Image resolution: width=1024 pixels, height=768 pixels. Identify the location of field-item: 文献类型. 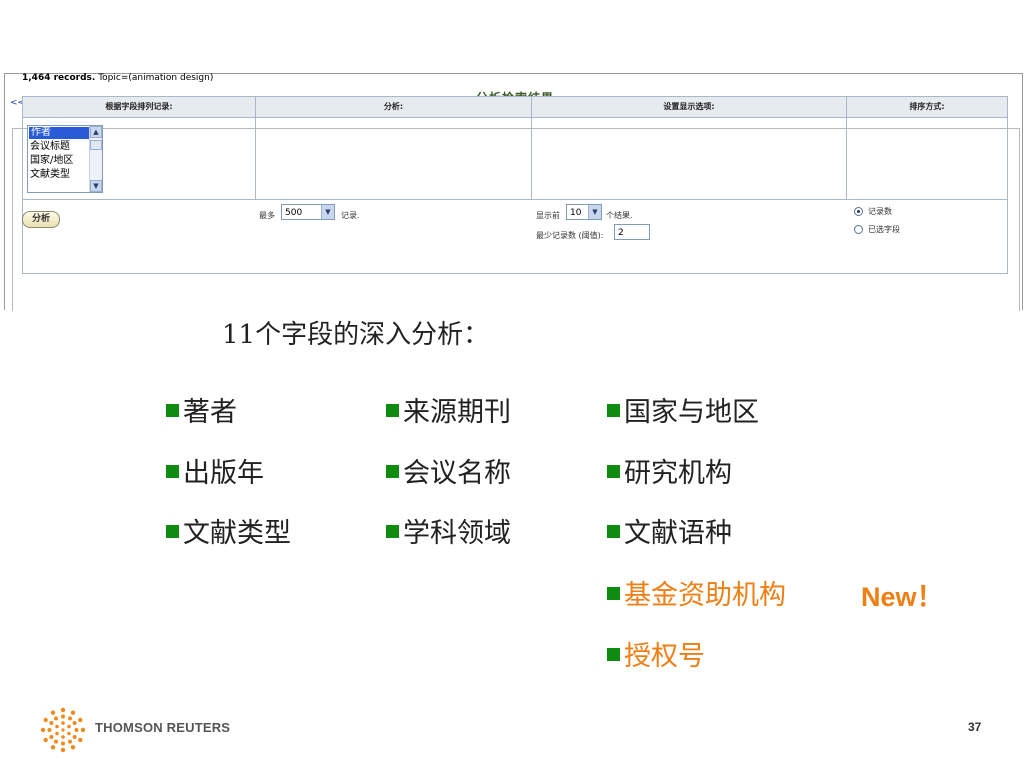
(228, 530).